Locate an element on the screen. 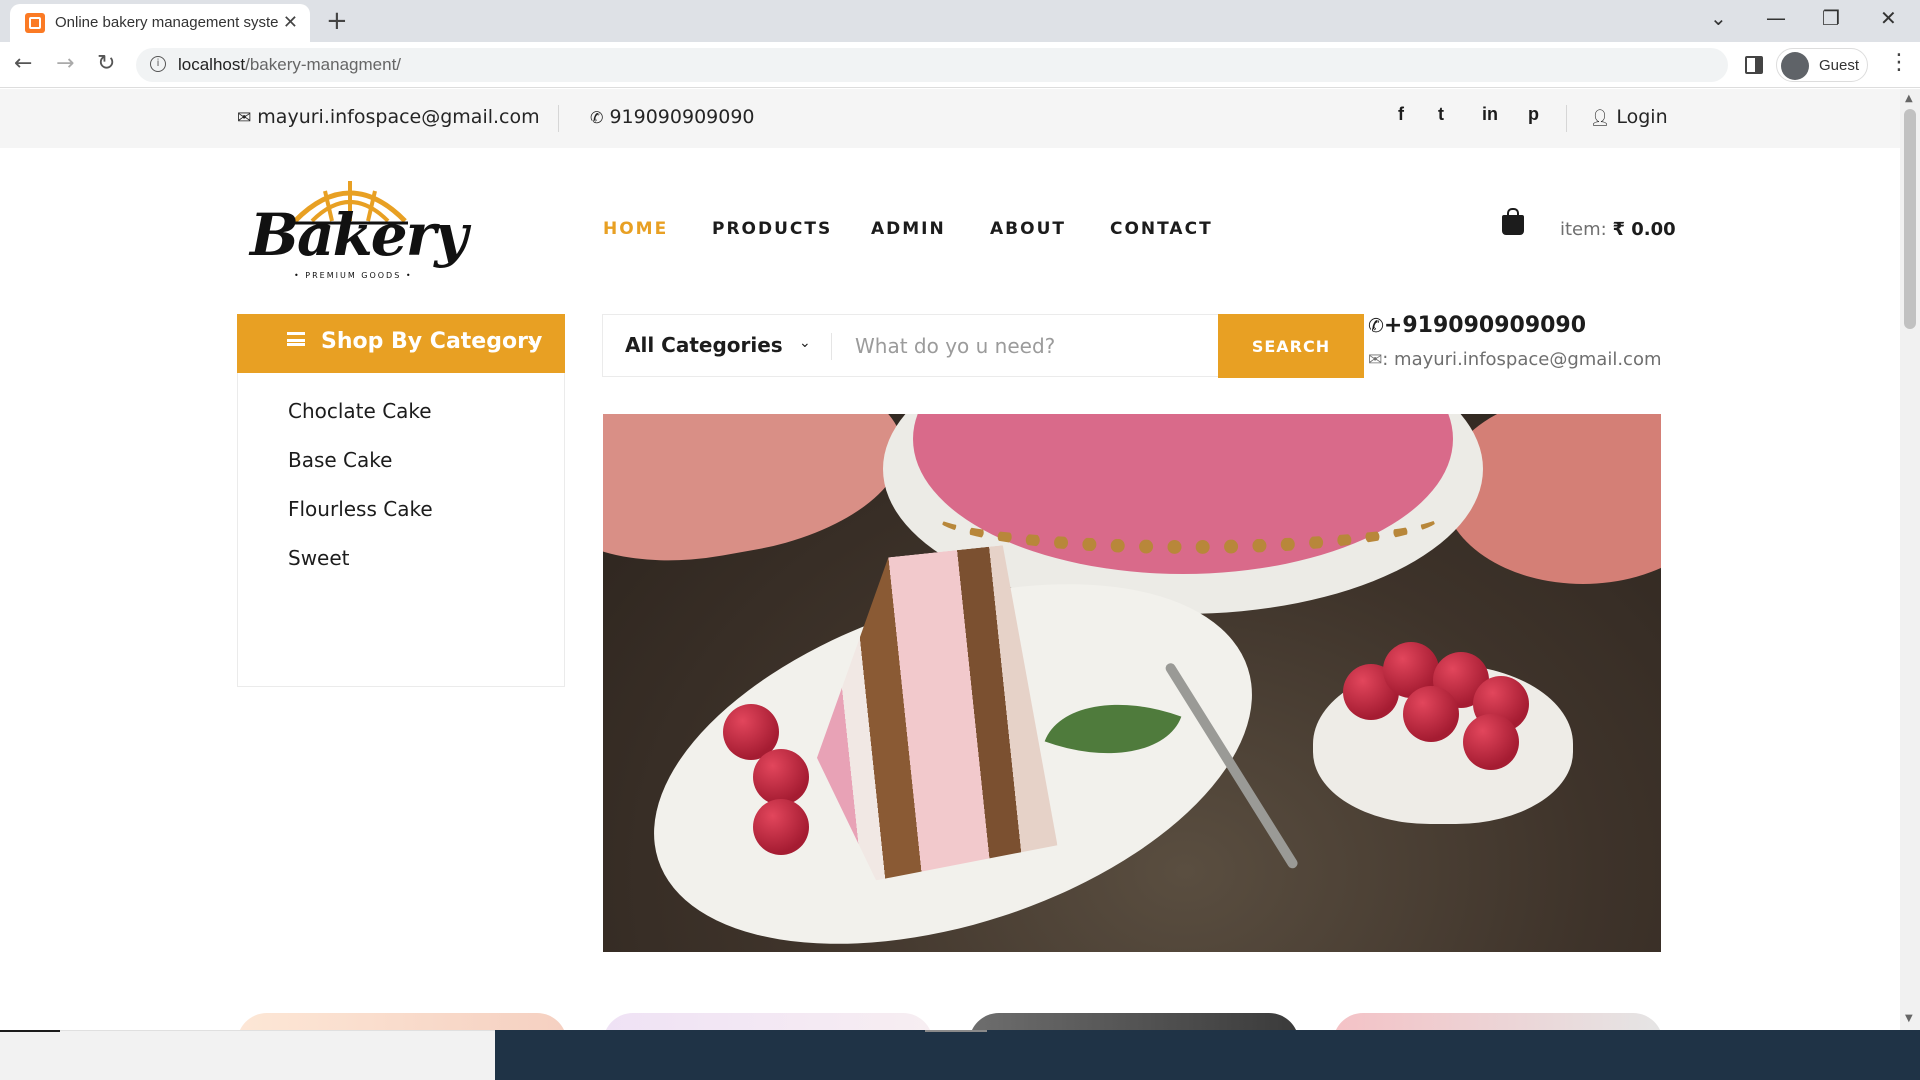 The image size is (1920, 1080). category-item: Base Cake is located at coordinates (340, 460).